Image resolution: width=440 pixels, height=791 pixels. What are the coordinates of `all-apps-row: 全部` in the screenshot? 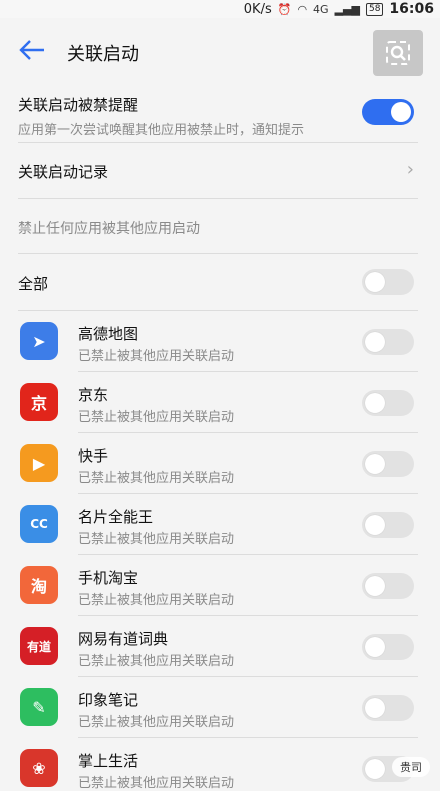 It's located at (218, 283).